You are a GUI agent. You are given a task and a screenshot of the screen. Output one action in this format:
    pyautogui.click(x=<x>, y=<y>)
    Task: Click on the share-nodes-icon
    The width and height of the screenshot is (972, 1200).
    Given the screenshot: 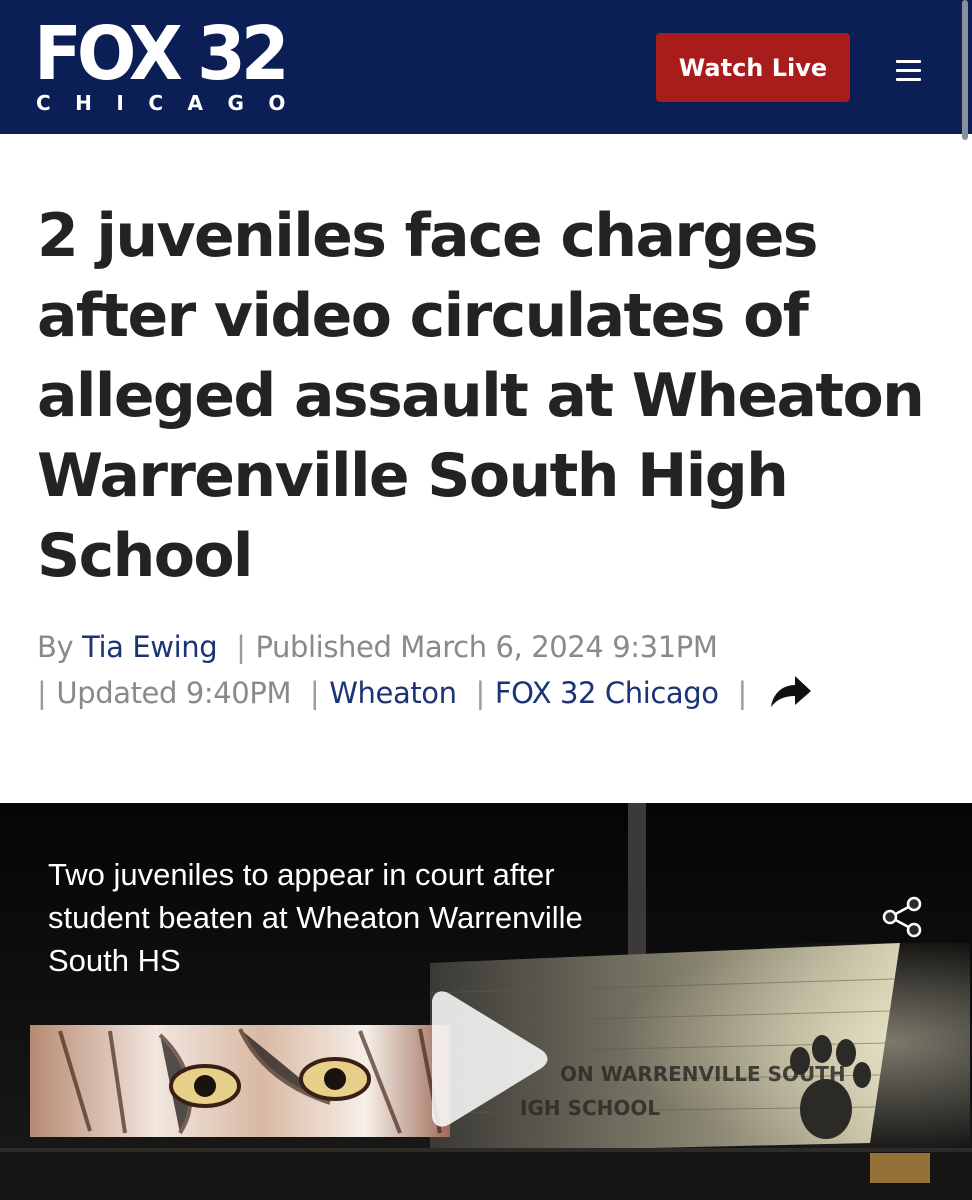 What is the action you would take?
    pyautogui.click(x=902, y=917)
    